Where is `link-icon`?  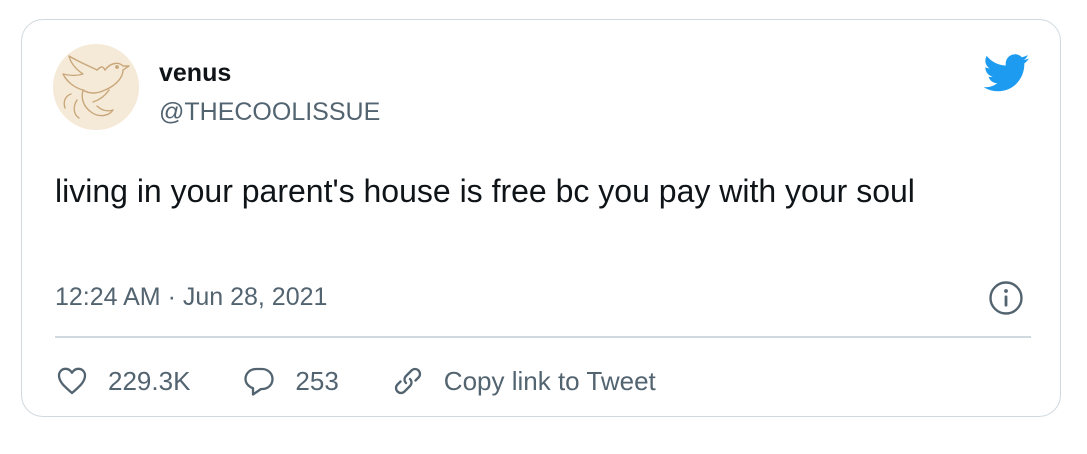 link-icon is located at coordinates (407, 381).